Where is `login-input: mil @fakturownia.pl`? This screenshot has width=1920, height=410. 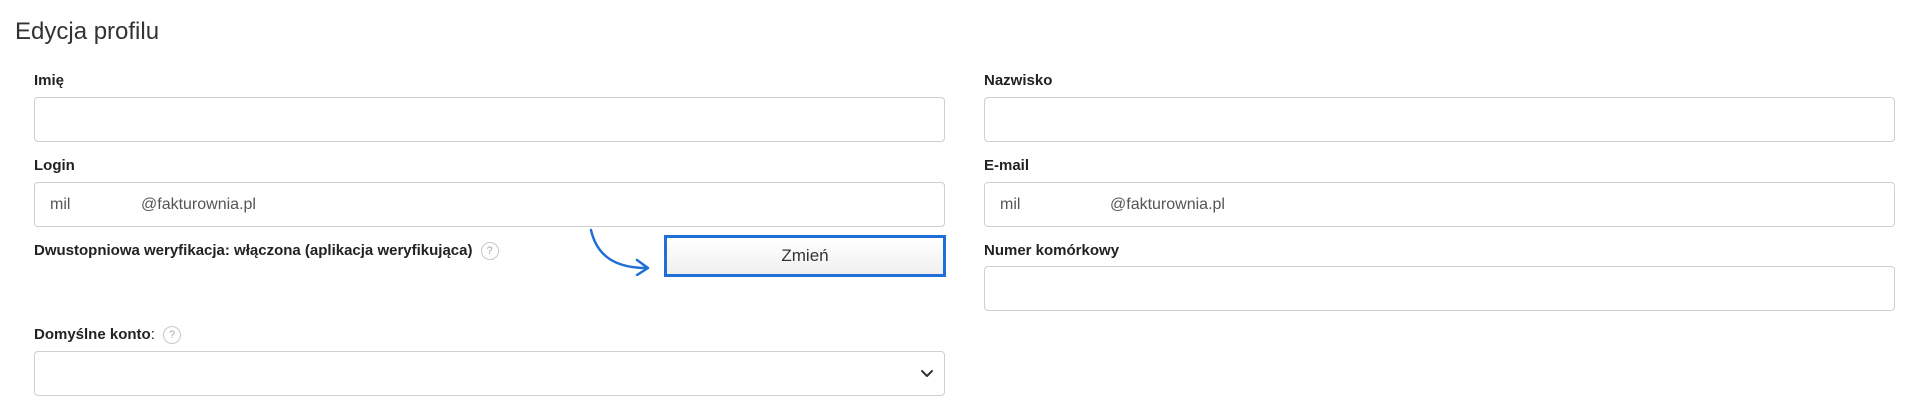 login-input: mil @fakturownia.pl is located at coordinates (489, 204).